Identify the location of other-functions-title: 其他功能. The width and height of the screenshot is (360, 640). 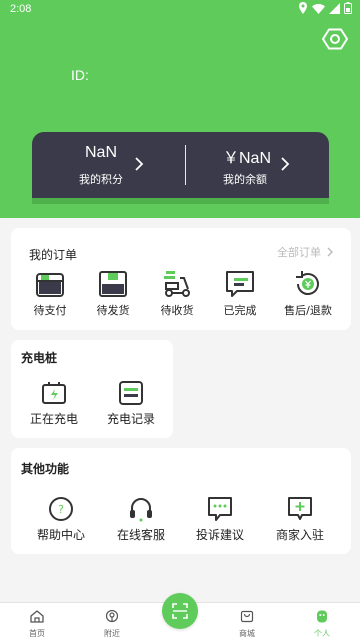
(45, 469).